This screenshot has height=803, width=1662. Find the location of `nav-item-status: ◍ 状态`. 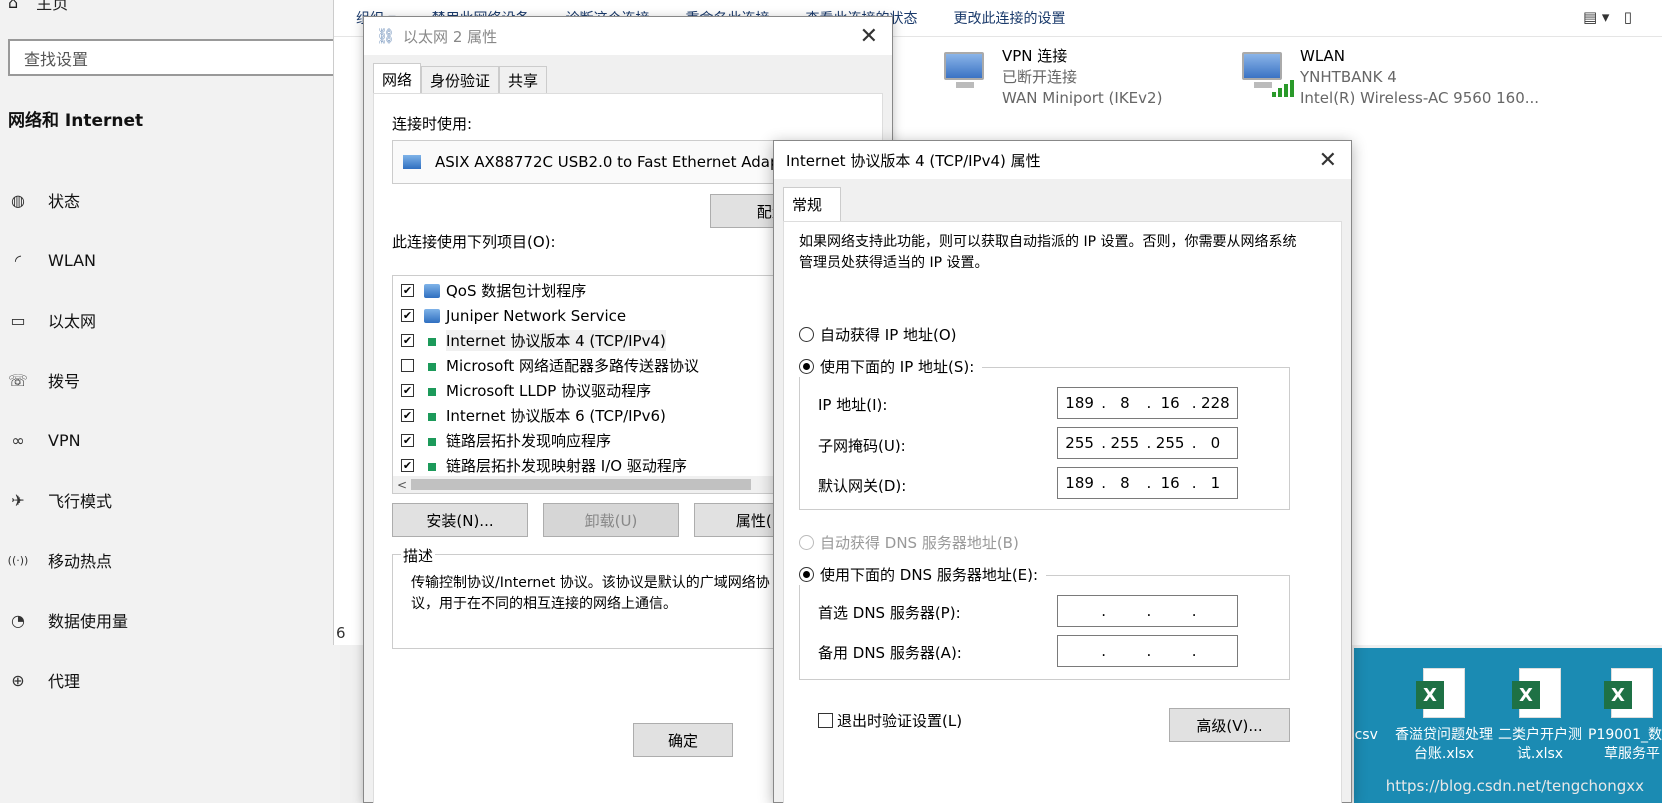

nav-item-status: ◍ 状态 is located at coordinates (170, 200).